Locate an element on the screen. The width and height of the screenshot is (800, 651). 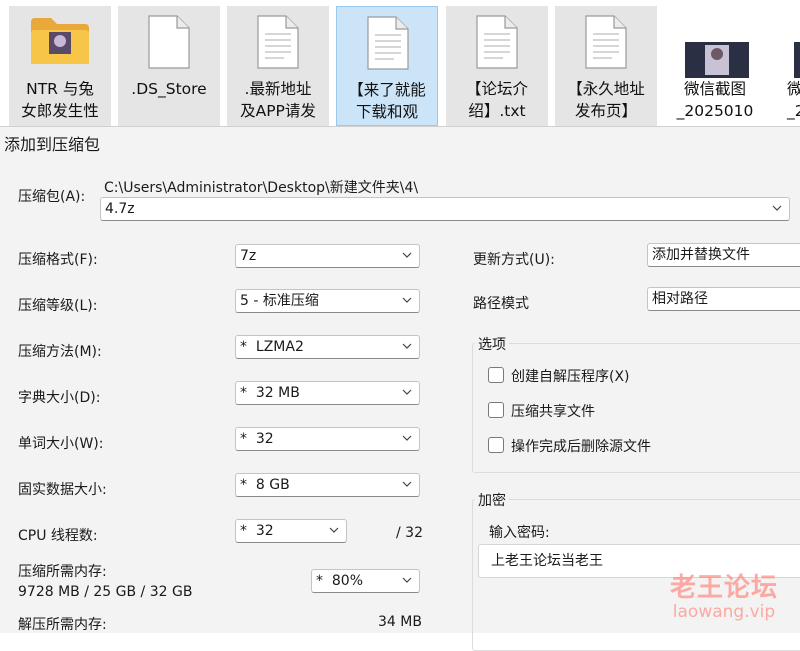
desktop-item-file: .最新地址 及APP请发 is located at coordinates (278, 66).